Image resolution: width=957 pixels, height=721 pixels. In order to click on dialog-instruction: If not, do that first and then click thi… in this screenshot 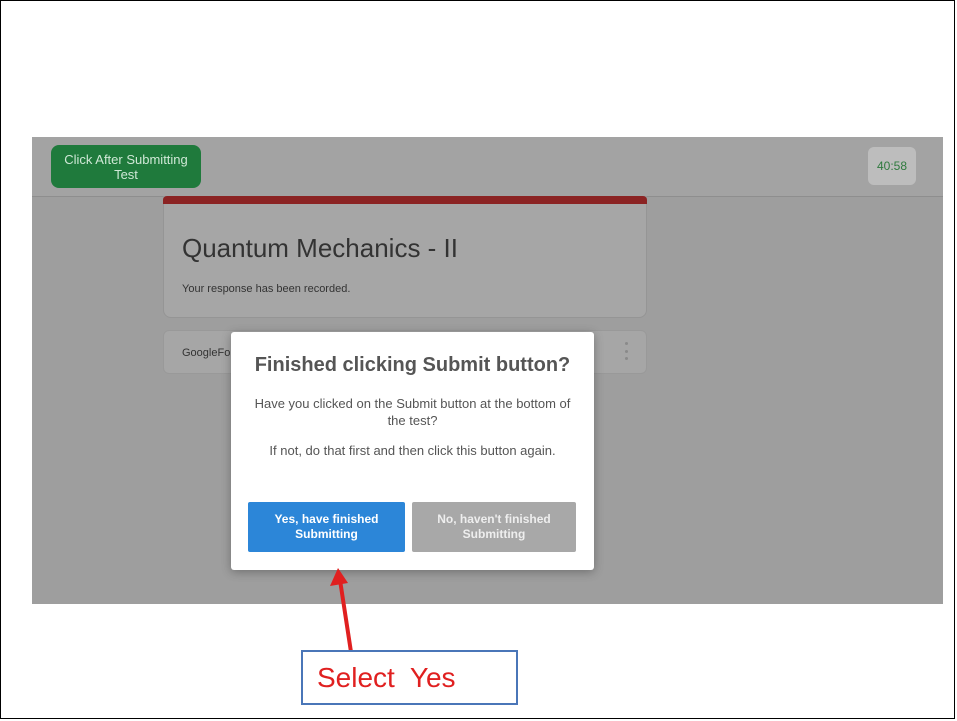, I will do `click(412, 450)`.